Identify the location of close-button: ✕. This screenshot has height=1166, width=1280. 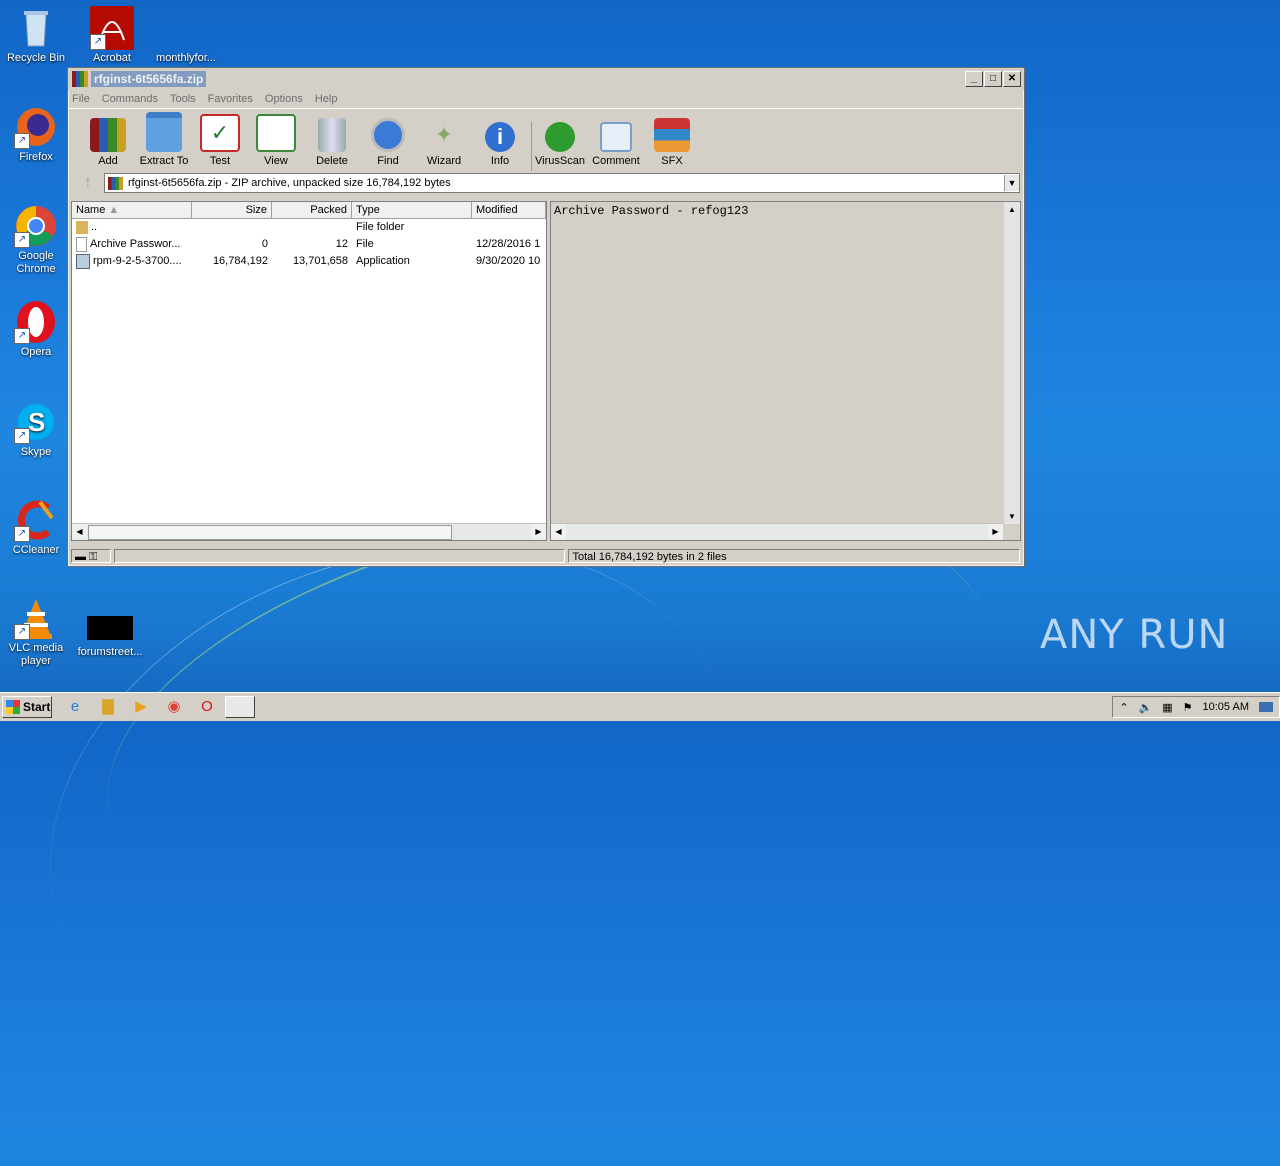
(1012, 79).